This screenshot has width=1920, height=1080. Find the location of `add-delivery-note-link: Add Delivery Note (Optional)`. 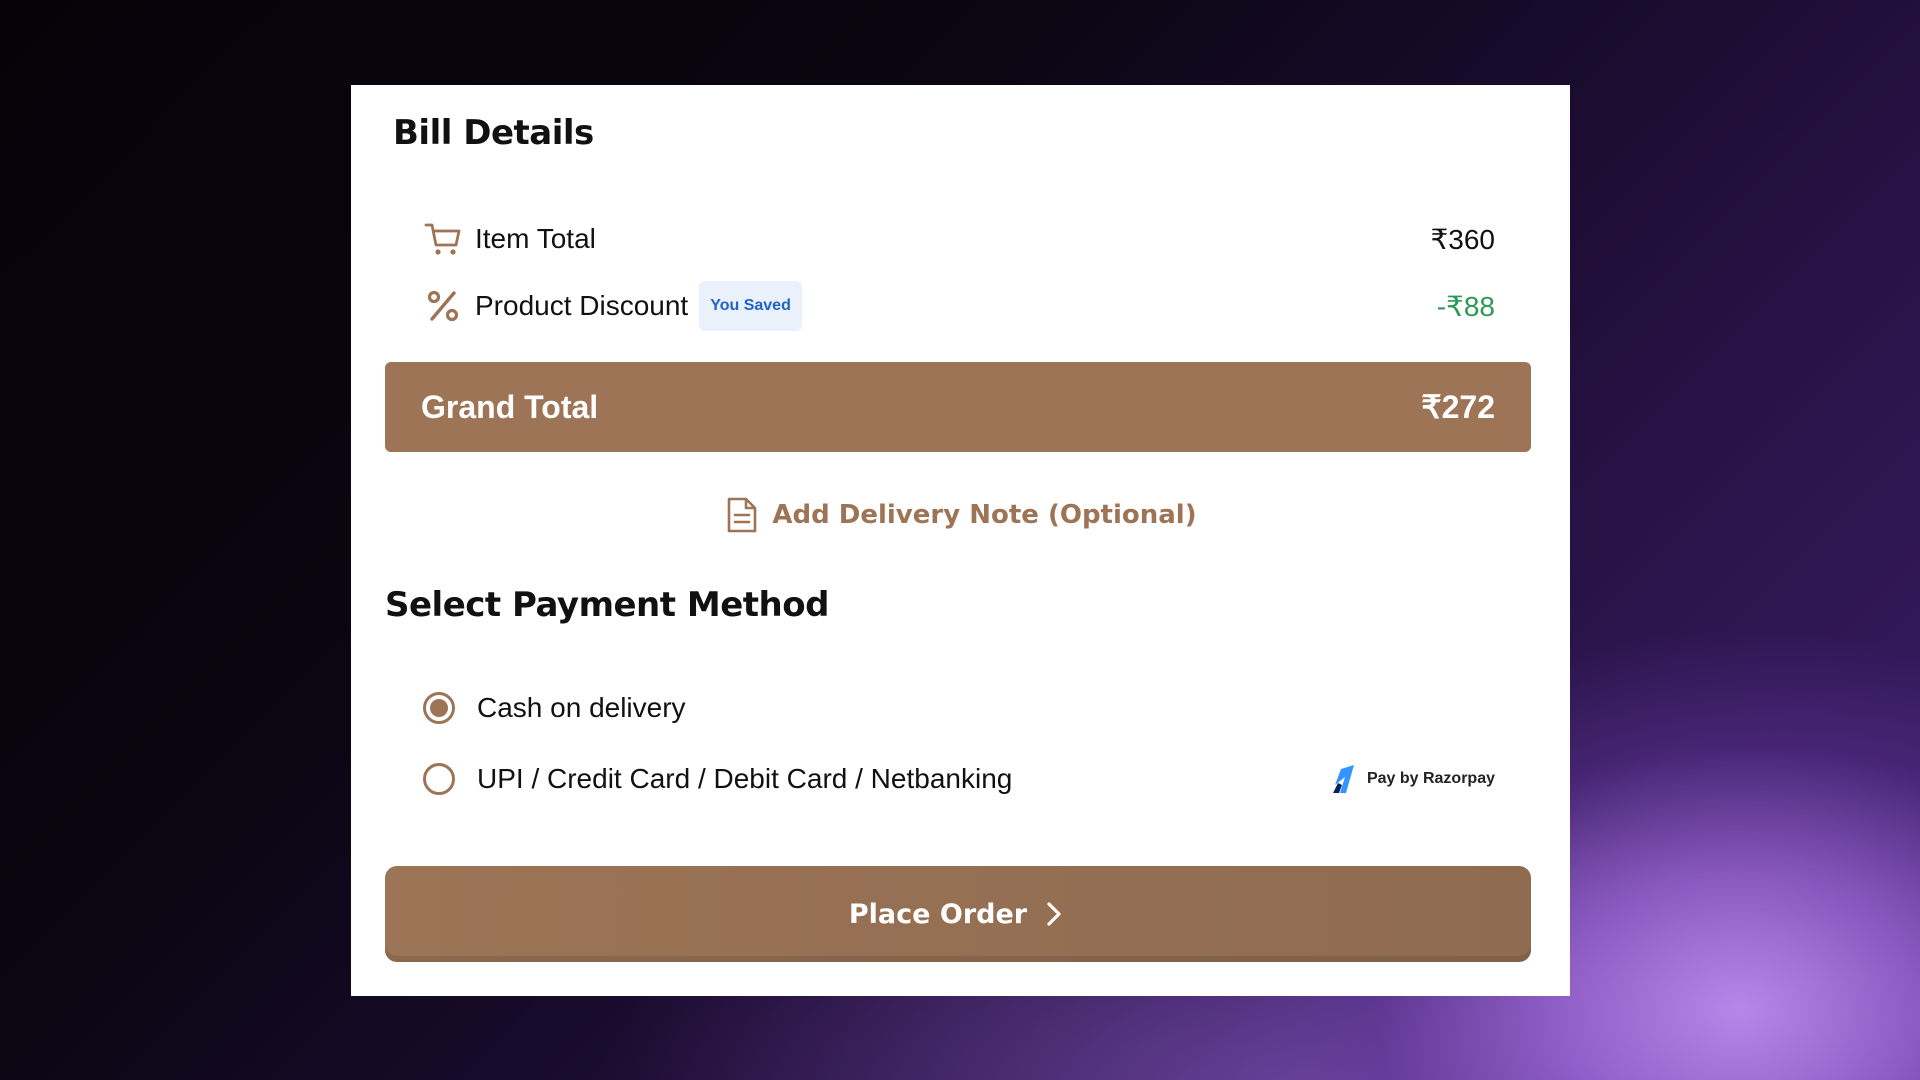

add-delivery-note-link: Add Delivery Note (Optional) is located at coordinates (960, 515).